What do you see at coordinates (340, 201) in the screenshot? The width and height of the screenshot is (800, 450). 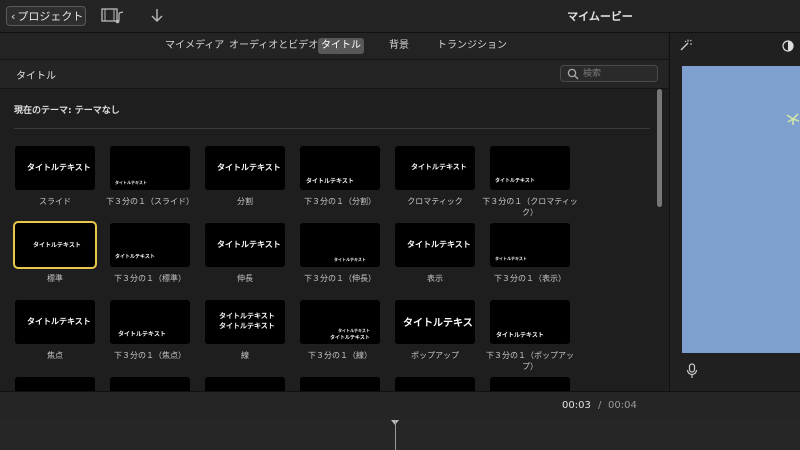 I see `title-label: 下３分の１（分割）` at bounding box center [340, 201].